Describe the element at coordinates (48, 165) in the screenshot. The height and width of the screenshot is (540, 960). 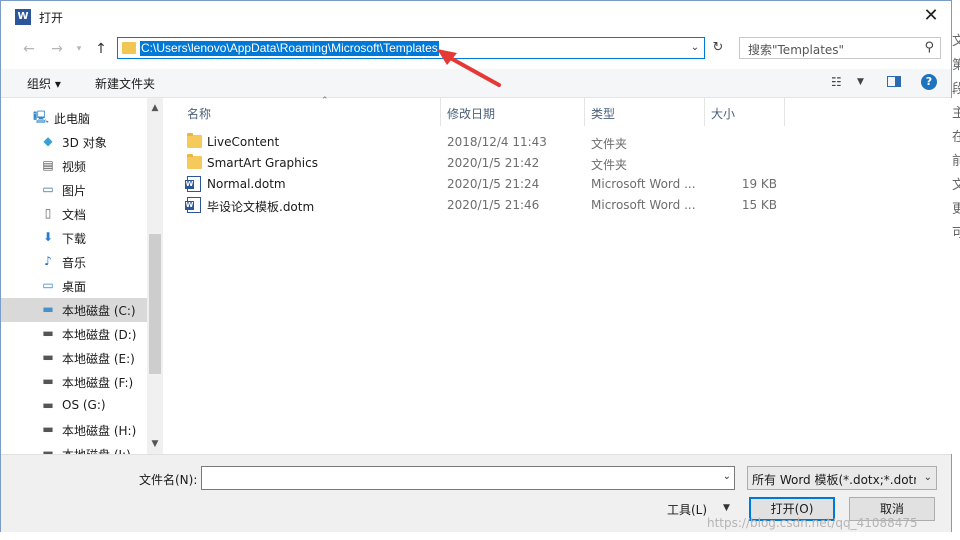
I see `video-icon: ▤` at that location.